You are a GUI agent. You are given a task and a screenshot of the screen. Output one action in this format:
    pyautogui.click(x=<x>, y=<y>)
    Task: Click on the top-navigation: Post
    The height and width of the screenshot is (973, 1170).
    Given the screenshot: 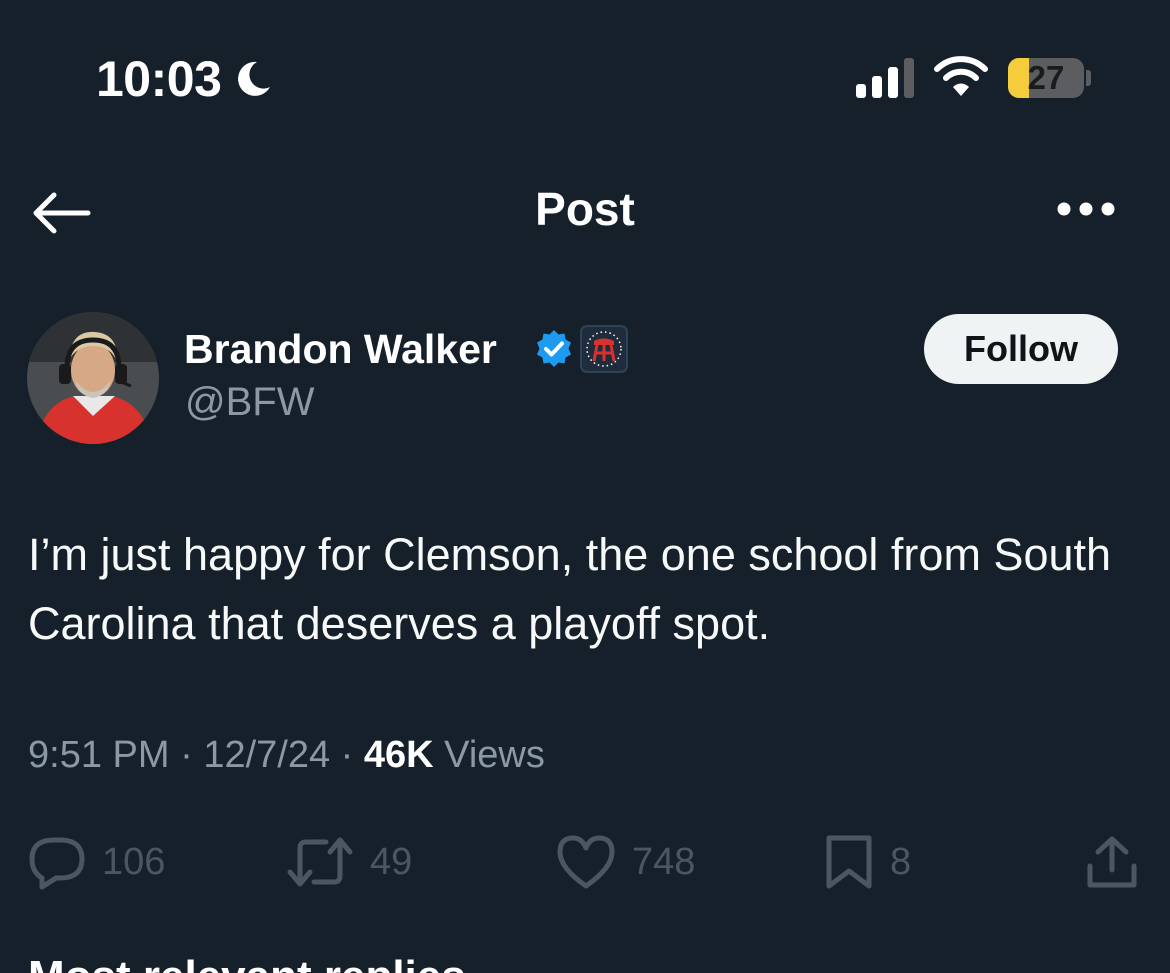 What is the action you would take?
    pyautogui.click(x=585, y=210)
    